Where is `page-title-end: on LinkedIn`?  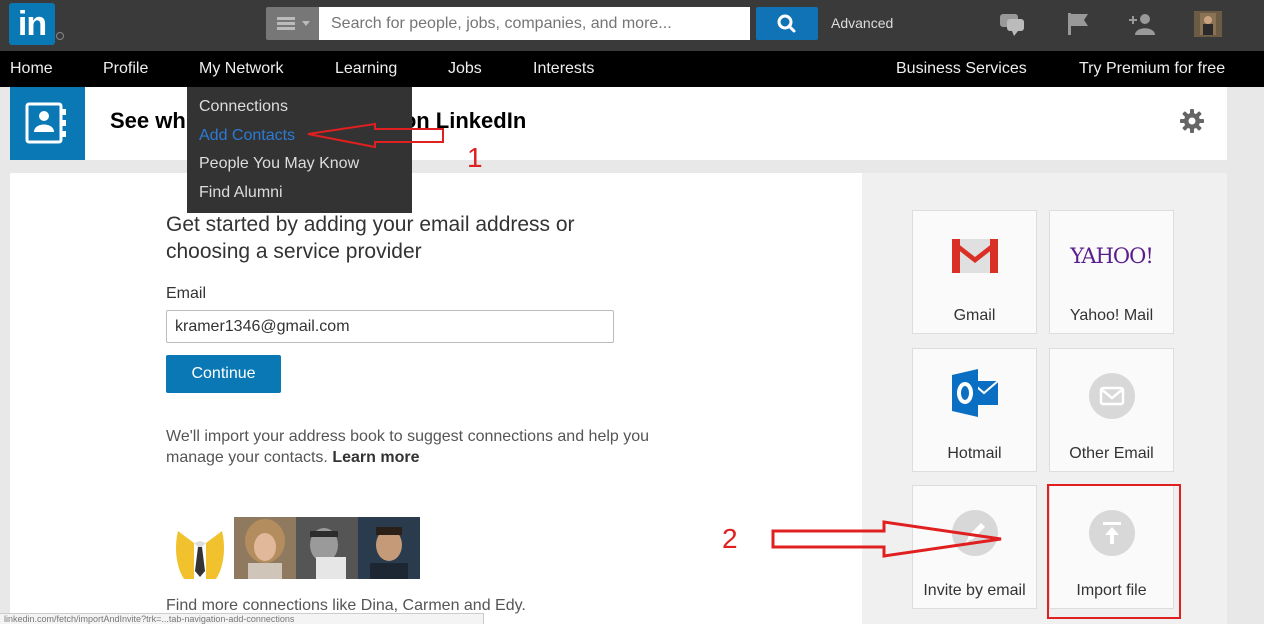
page-title-end: on LinkedIn is located at coordinates (464, 120).